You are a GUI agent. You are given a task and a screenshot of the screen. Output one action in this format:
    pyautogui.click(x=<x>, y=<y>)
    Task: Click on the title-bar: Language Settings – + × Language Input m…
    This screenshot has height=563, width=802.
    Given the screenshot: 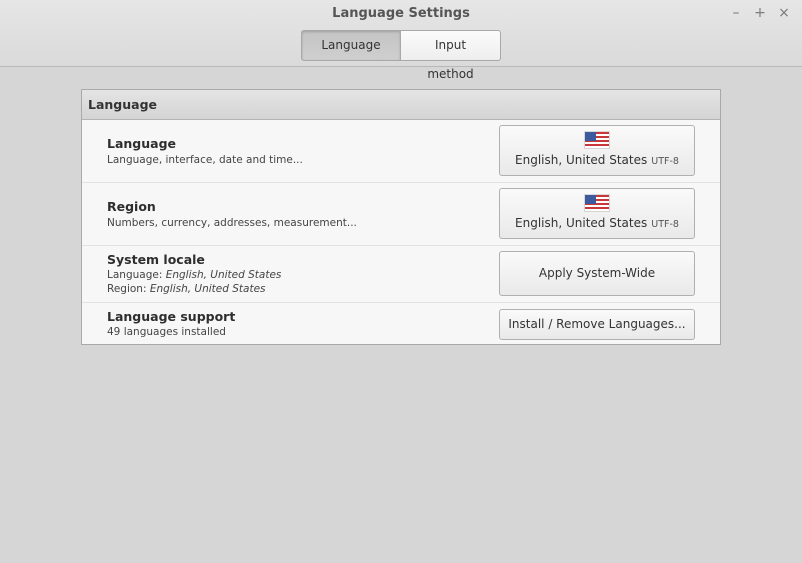 What is the action you would take?
    pyautogui.click(x=401, y=40)
    